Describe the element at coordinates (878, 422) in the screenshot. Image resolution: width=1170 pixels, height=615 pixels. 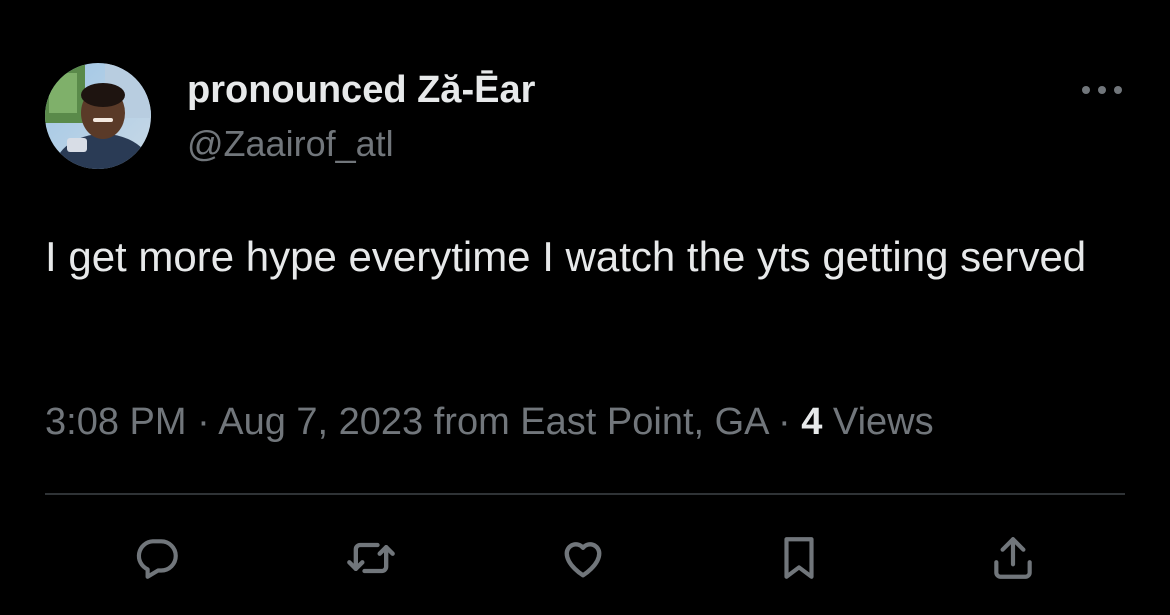
I see `views-label: Views` at that location.